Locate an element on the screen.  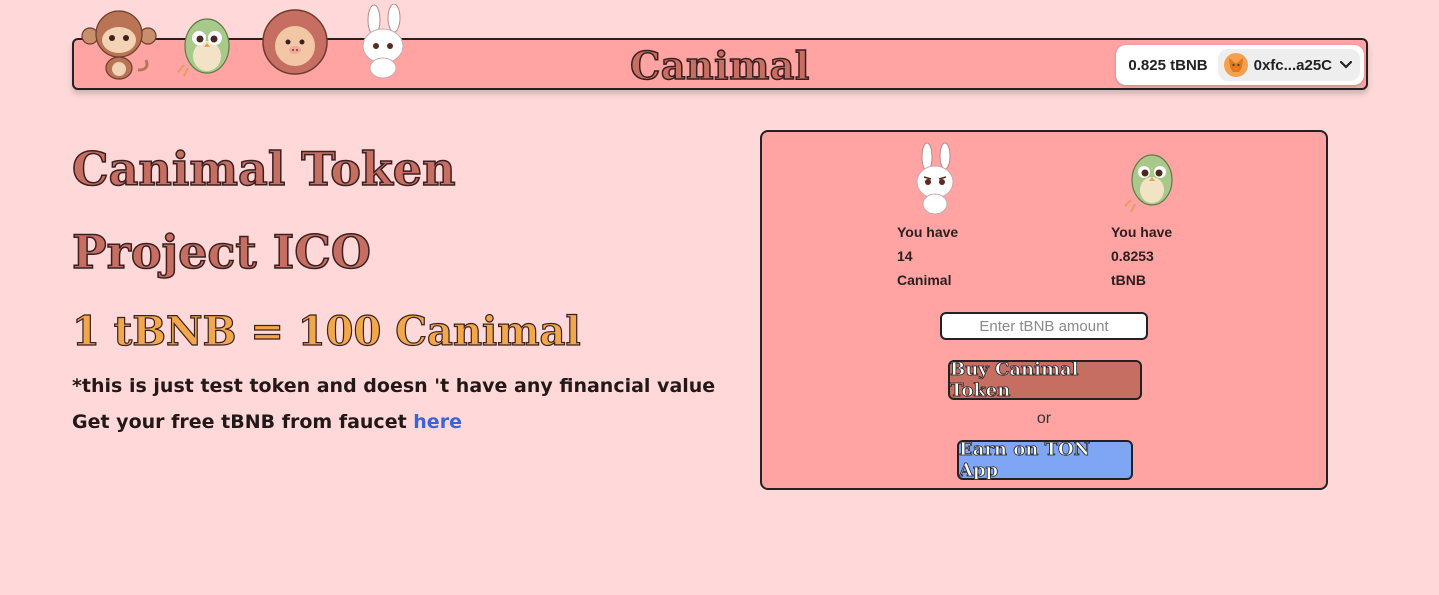
tbnb-holding: You have 0.8253 tBNB is located at coordinates (1181, 217).